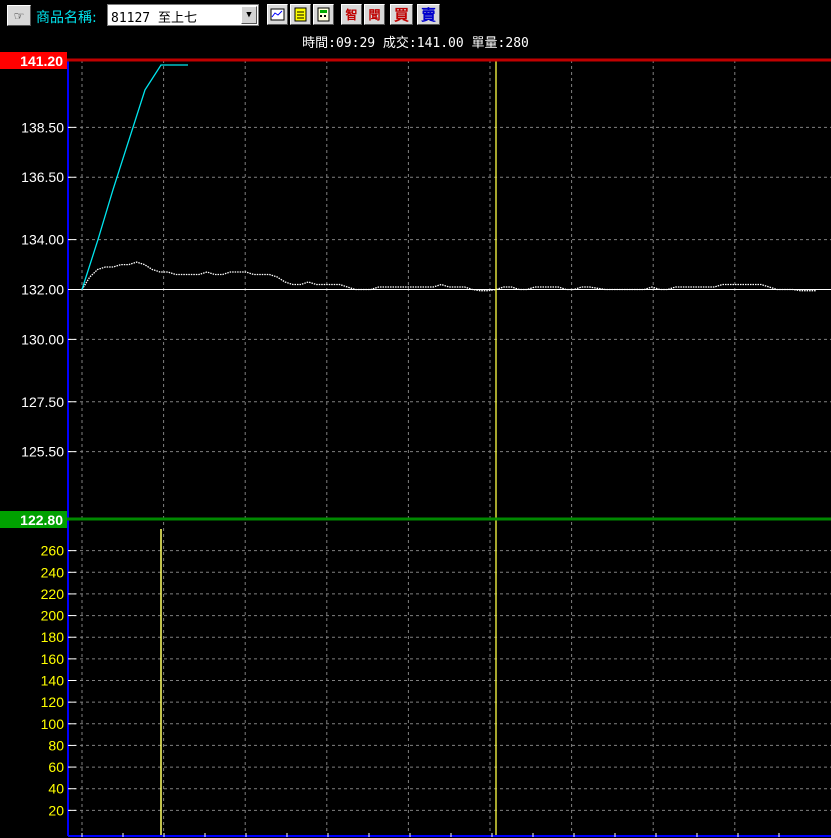  I want to click on volume-tick-label: 100, so click(53, 724).